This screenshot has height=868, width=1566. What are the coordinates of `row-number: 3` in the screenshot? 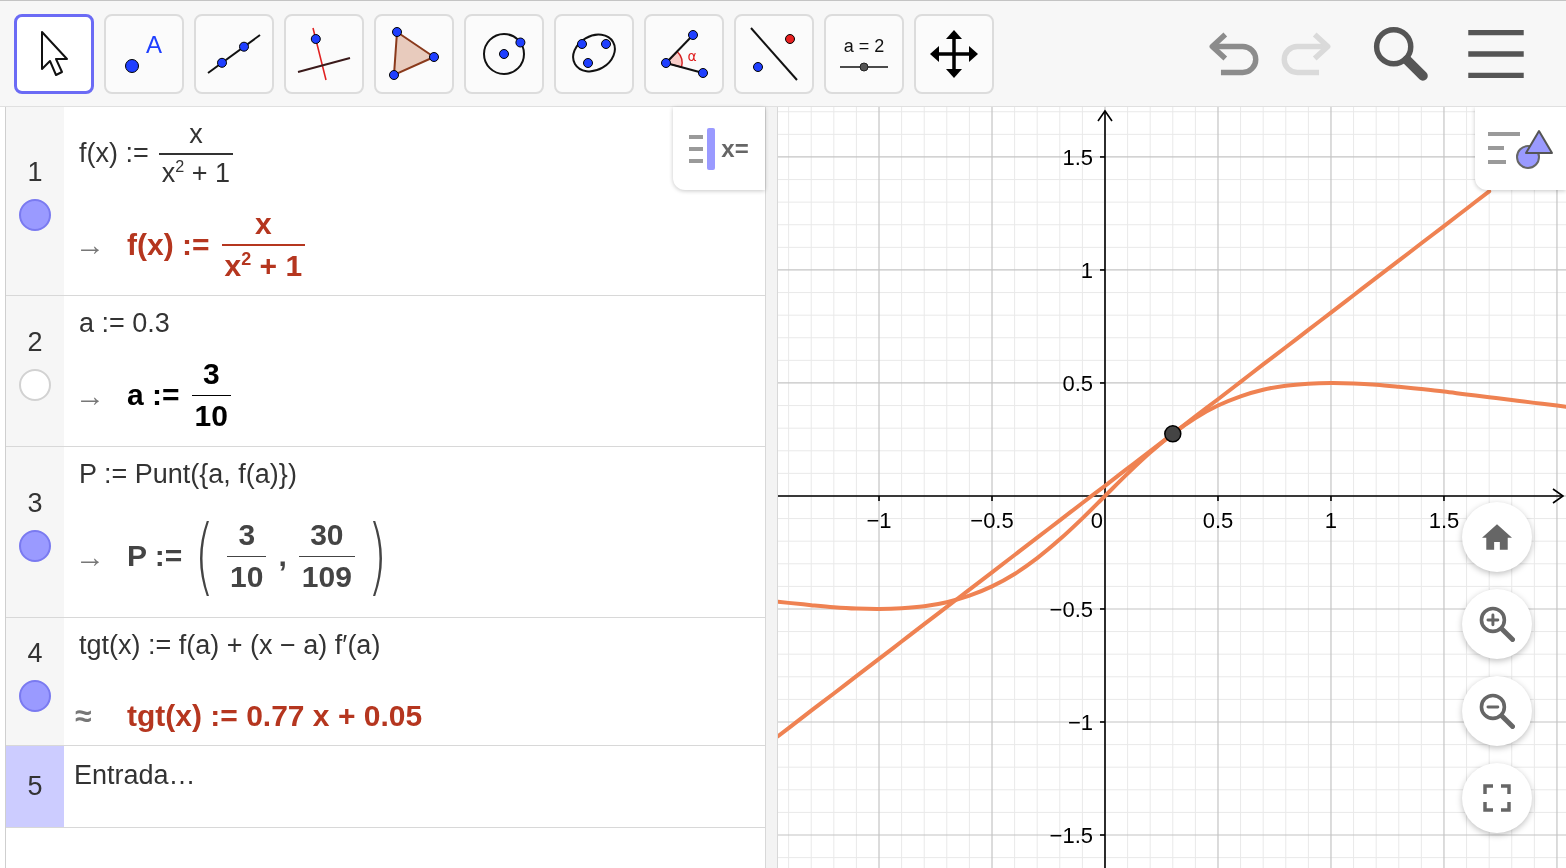 It's located at (35, 504).